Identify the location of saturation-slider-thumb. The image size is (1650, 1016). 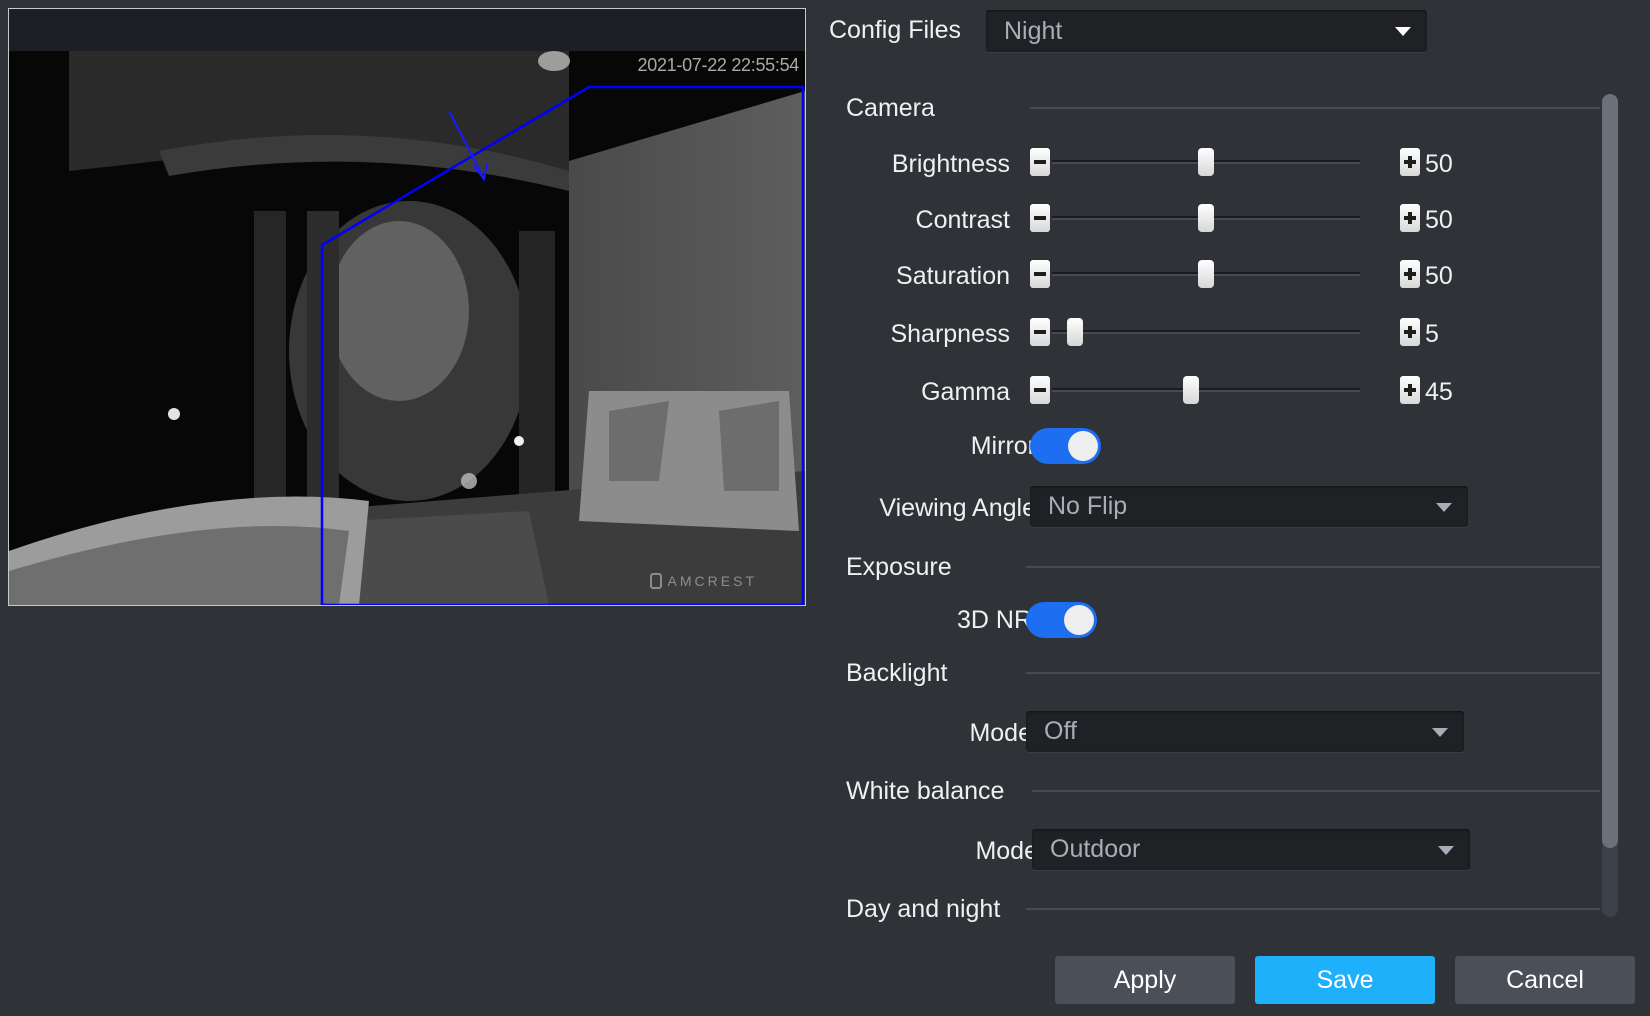
(1206, 274).